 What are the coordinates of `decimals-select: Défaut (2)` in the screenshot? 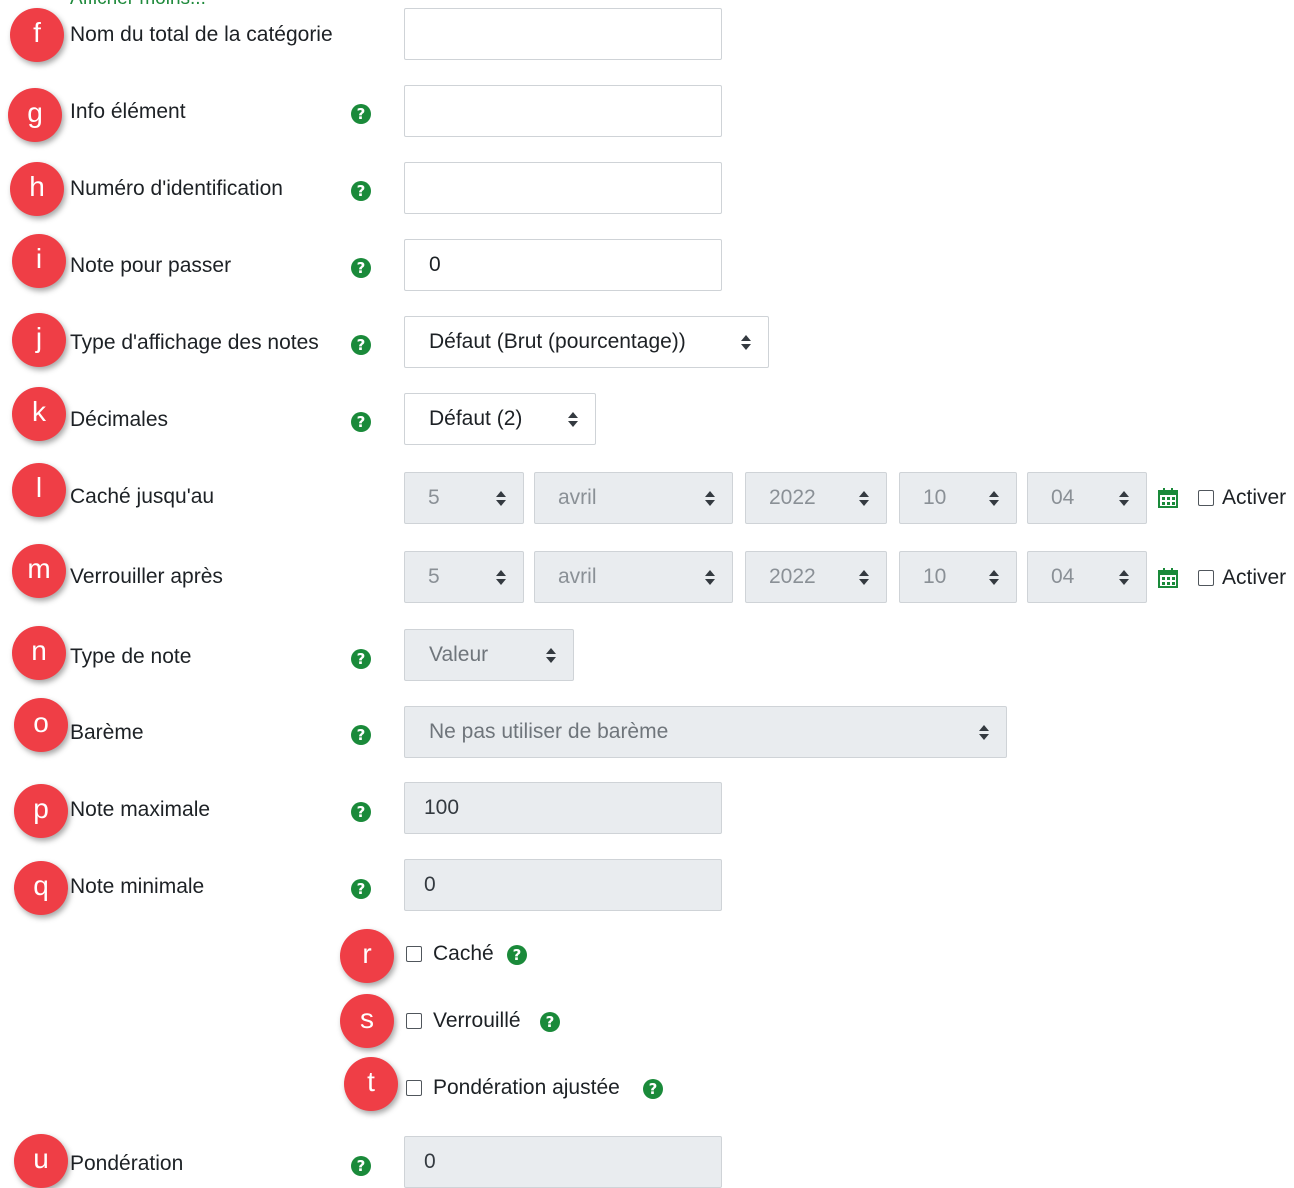 It's located at (500, 419).